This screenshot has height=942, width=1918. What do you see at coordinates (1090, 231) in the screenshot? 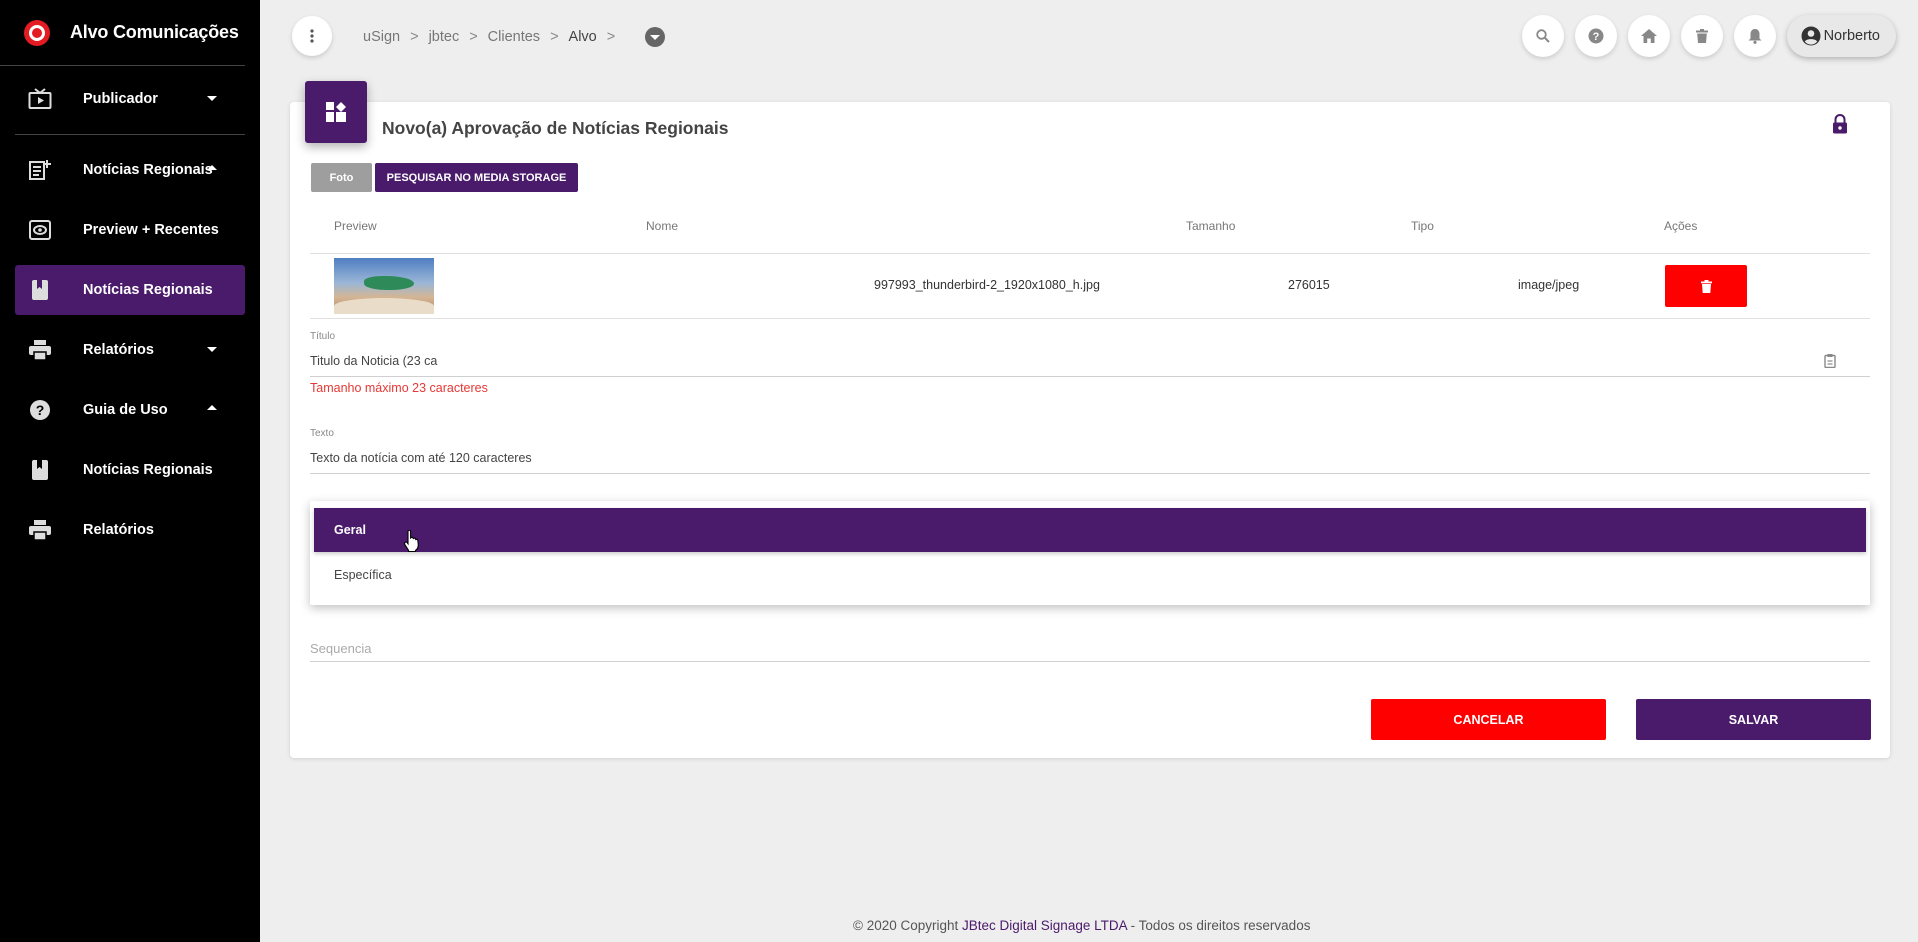
I see `media-table-header: Preview Nome Tamanho Tipo Ações` at bounding box center [1090, 231].